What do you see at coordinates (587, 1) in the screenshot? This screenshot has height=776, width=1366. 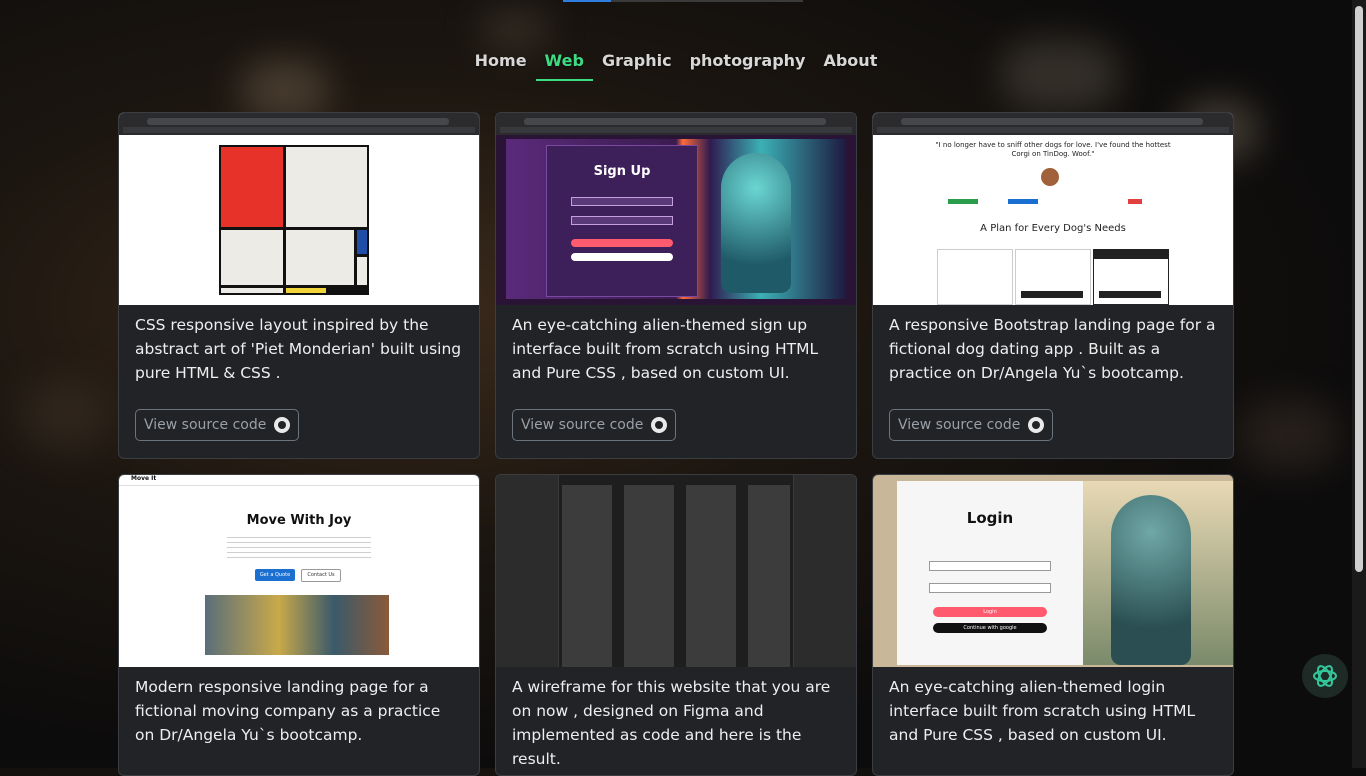 I see `top-progress-active` at bounding box center [587, 1].